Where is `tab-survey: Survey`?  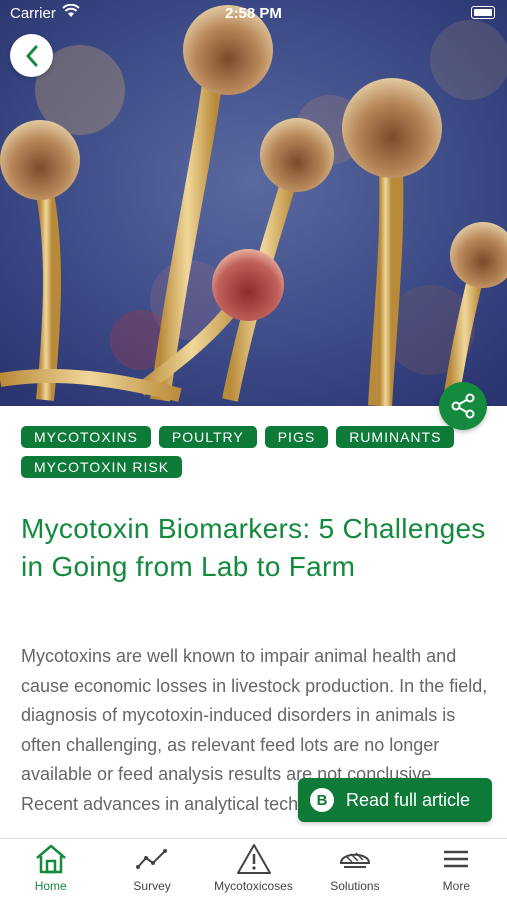 tab-survey: Survey is located at coordinates (151, 870).